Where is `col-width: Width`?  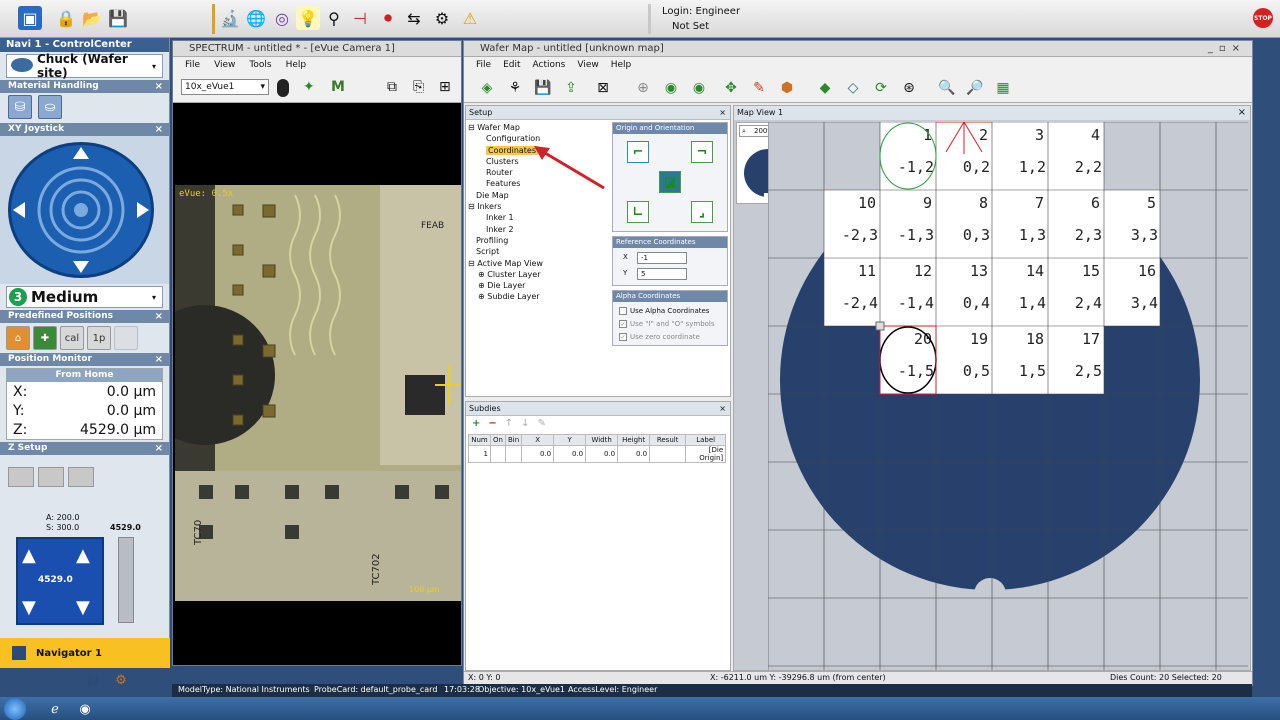
col-width: Width is located at coordinates (602, 440).